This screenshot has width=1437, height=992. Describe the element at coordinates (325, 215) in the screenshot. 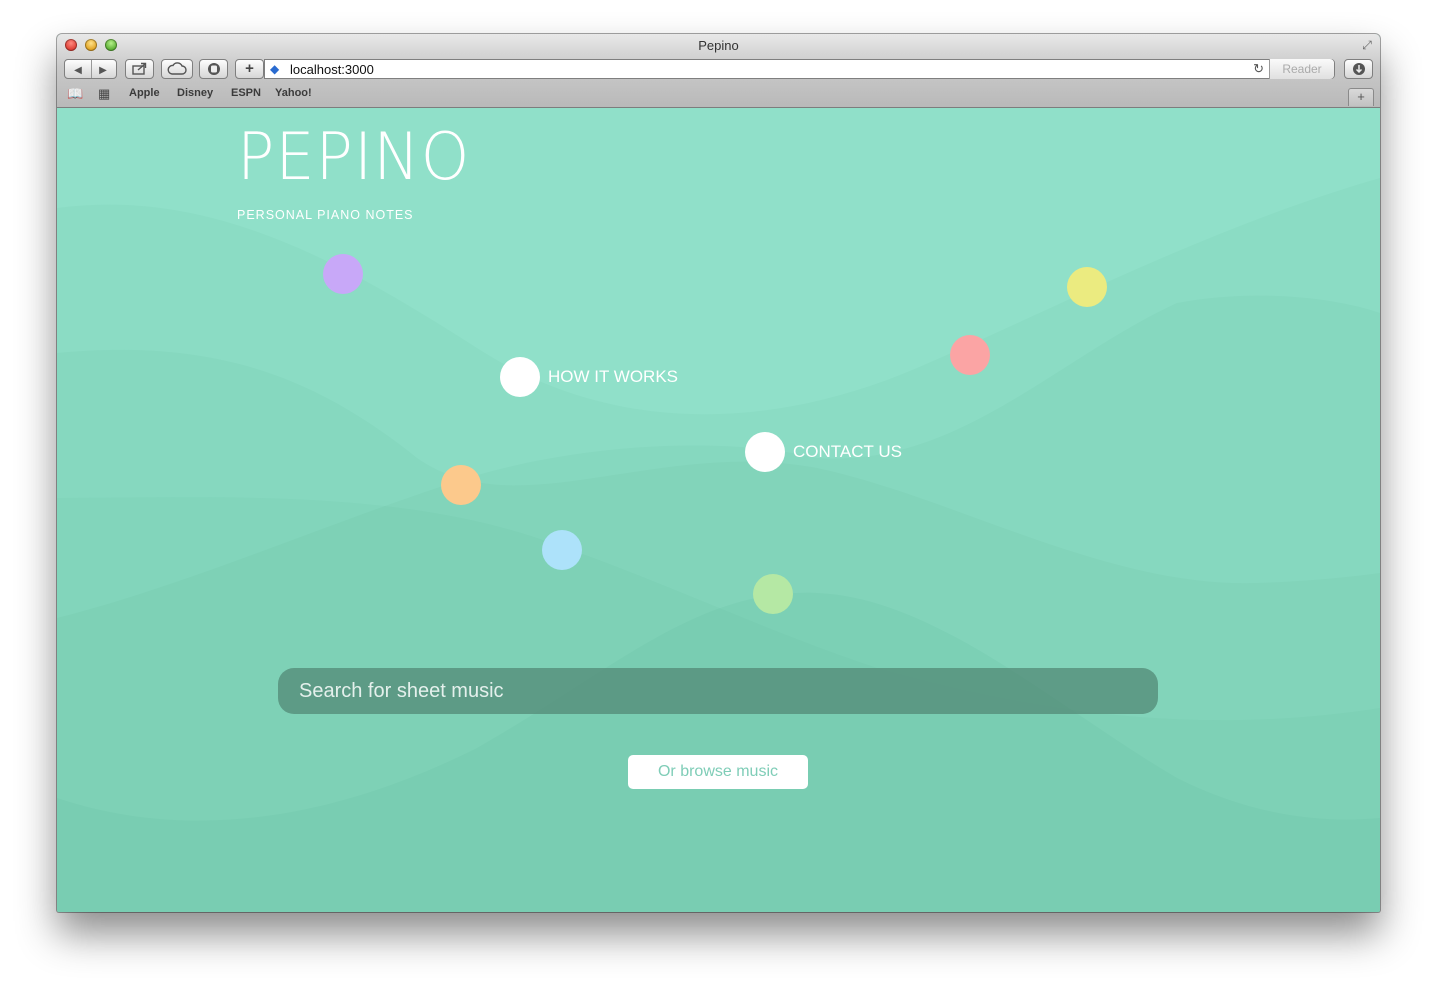

I see `logo-tagline: PERSONAL PIANO NOTES` at that location.